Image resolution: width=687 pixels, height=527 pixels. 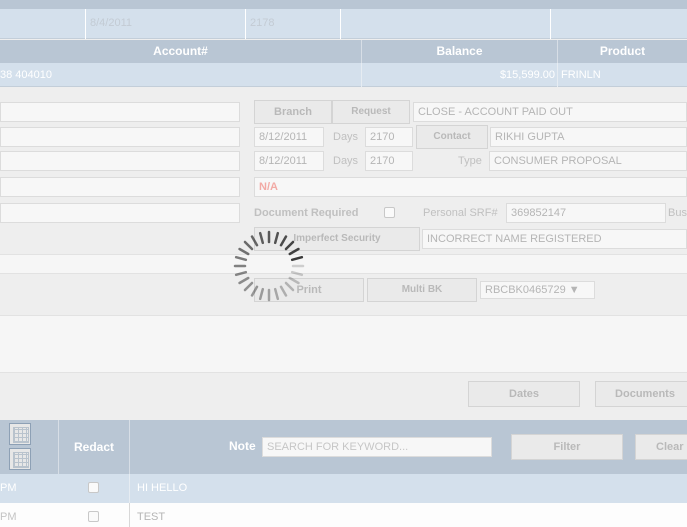 What do you see at coordinates (581, 75) in the screenshot?
I see `account-product: FRINLN` at bounding box center [581, 75].